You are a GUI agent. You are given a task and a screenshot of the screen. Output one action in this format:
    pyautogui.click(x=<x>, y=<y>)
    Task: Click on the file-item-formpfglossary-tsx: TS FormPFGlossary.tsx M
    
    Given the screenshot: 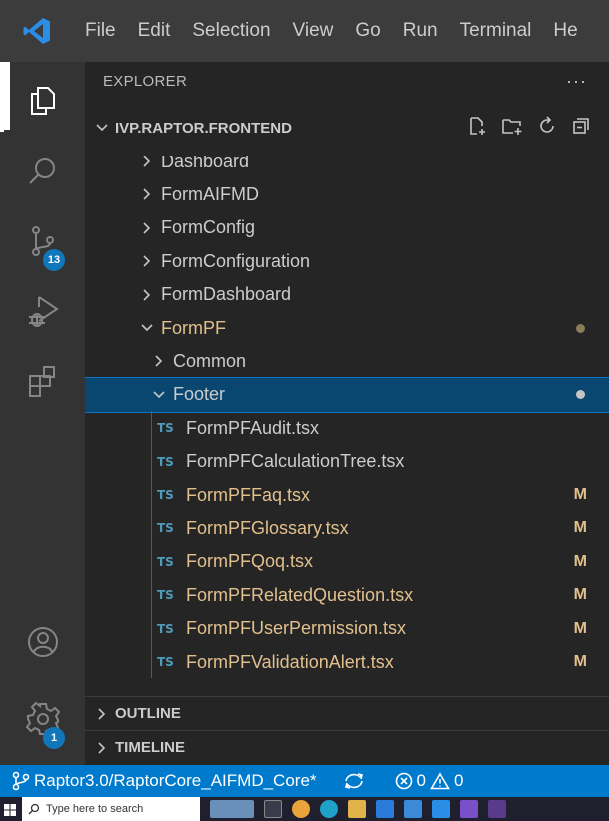 What is the action you would take?
    pyautogui.click(x=347, y=528)
    